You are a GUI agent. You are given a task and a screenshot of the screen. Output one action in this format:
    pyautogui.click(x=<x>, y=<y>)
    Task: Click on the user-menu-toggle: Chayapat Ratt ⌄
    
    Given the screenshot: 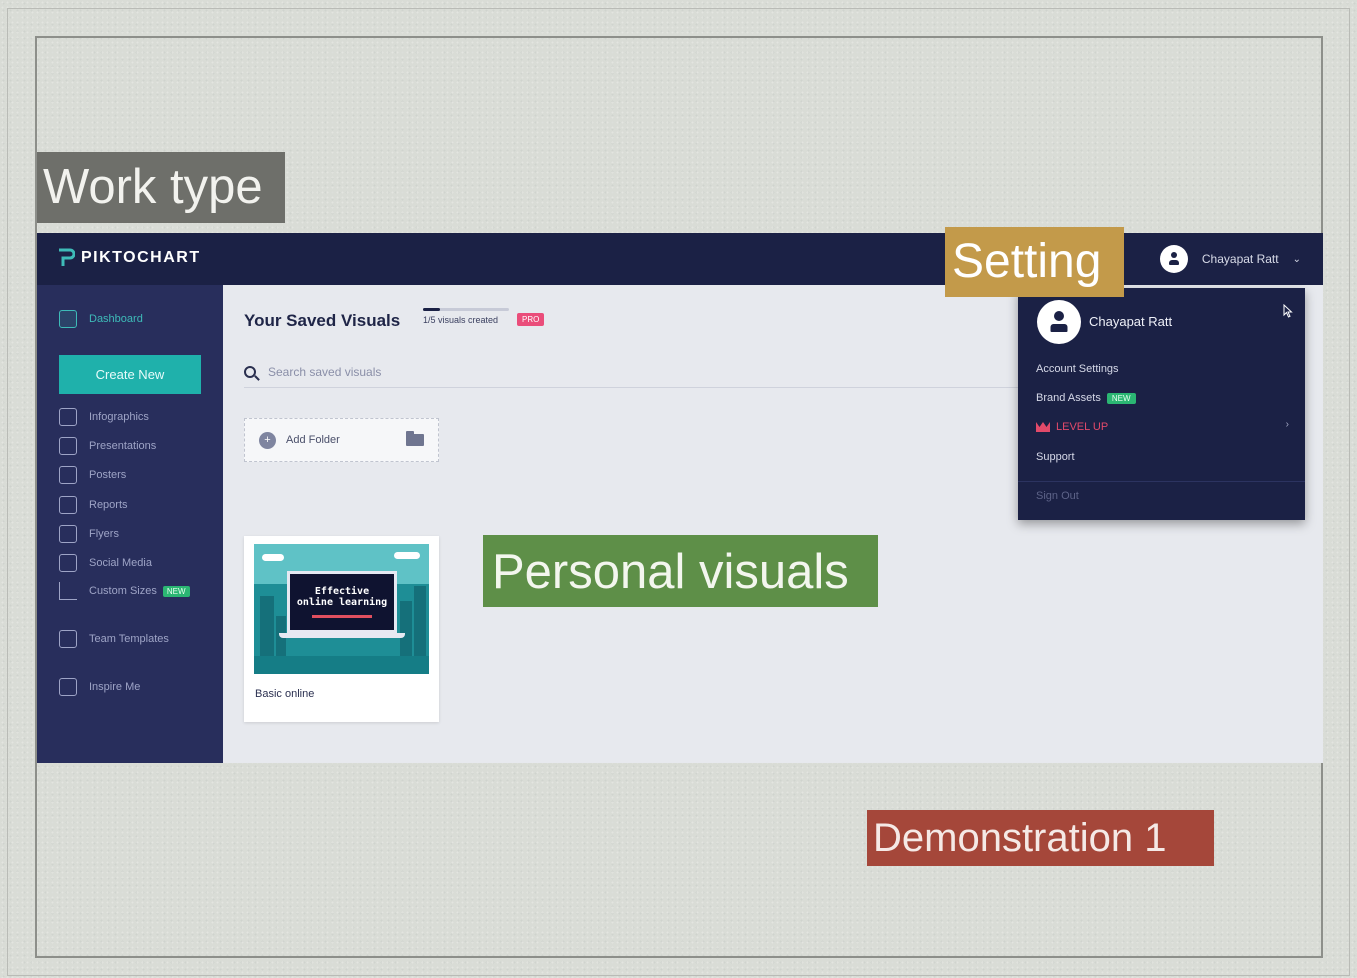 What is the action you would take?
    pyautogui.click(x=1230, y=259)
    